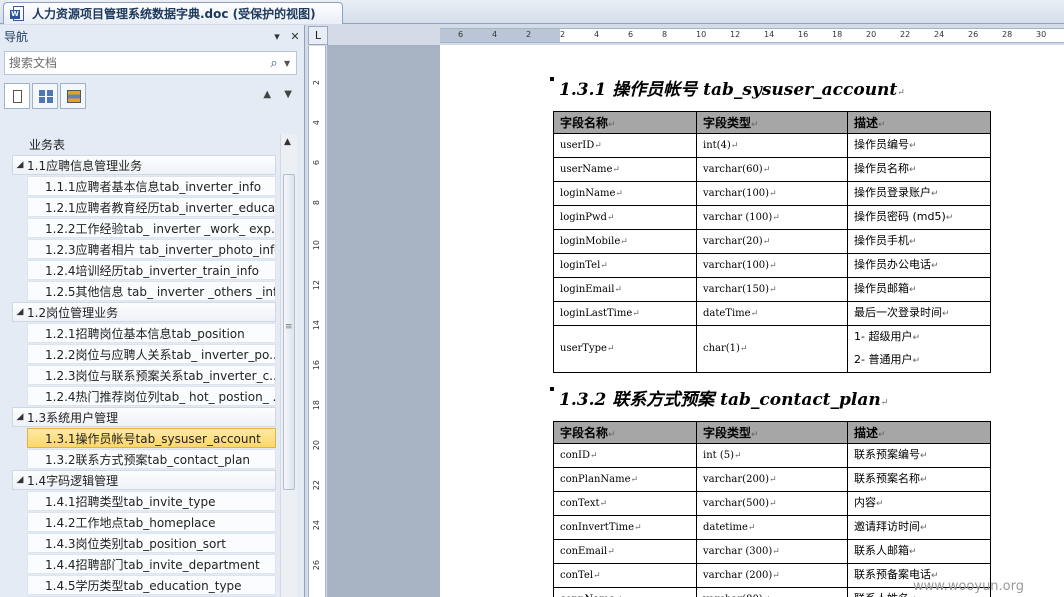 The width and height of the screenshot is (1064, 597). I want to click on nav-heading-level2: 1.3.2联系方式预案tab_contact_plan, so click(151, 459).